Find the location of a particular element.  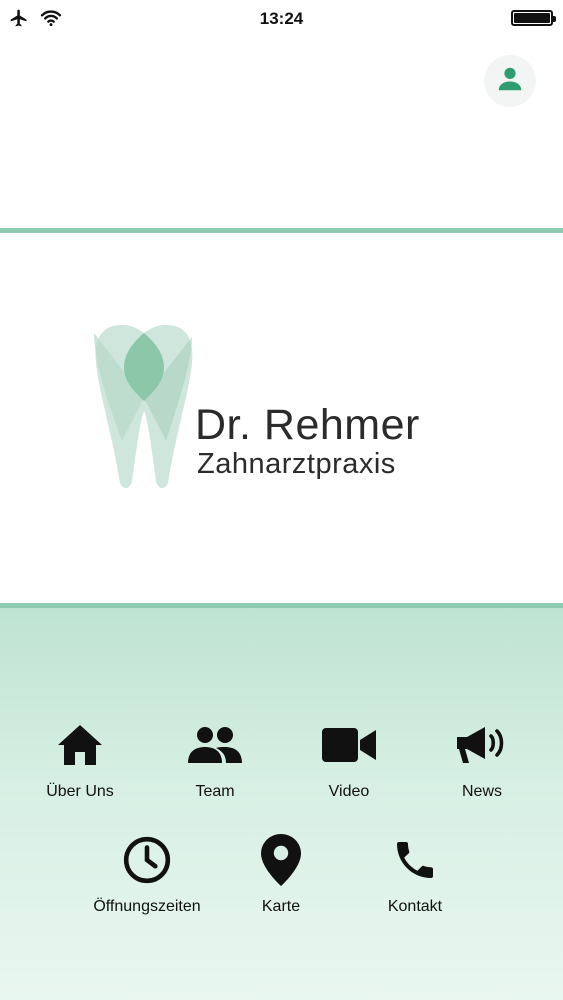

menu-item-video: Video is located at coordinates (349, 761).